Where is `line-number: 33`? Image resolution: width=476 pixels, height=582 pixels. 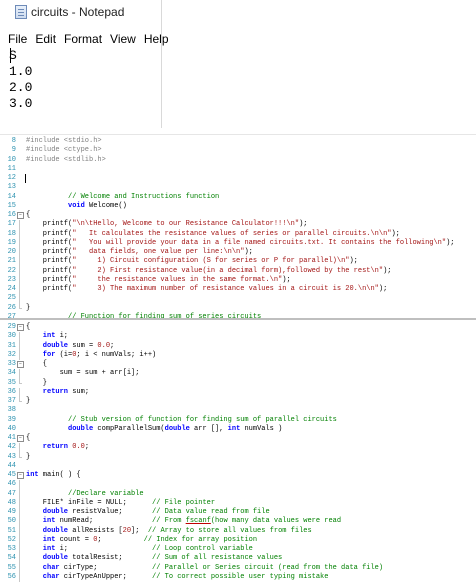 line-number: 33 is located at coordinates (11, 364).